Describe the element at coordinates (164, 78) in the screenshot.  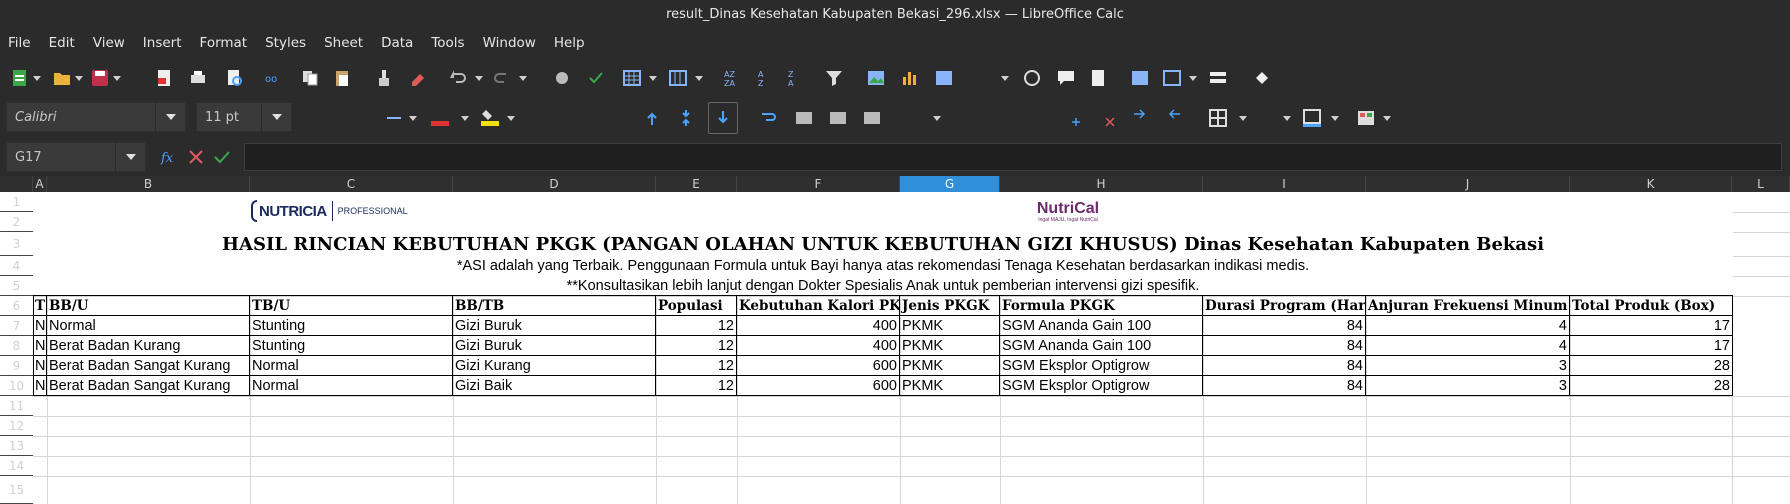
I see `export-pdf-icon` at that location.